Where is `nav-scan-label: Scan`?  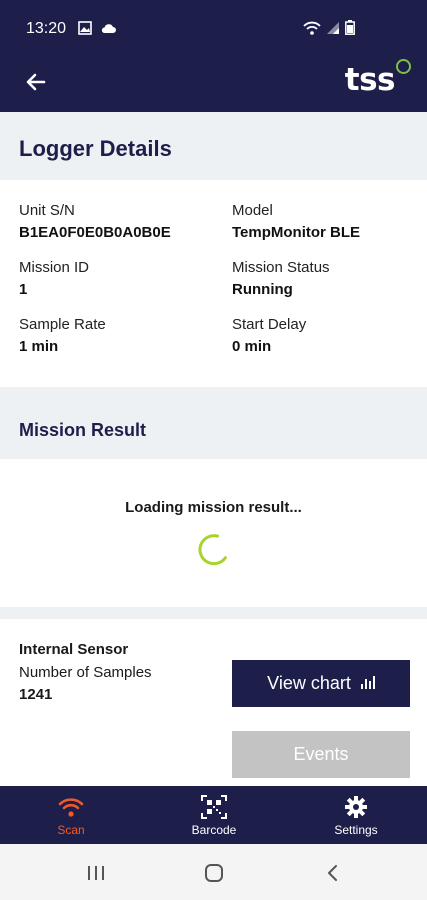 nav-scan-label: Scan is located at coordinates (71, 830).